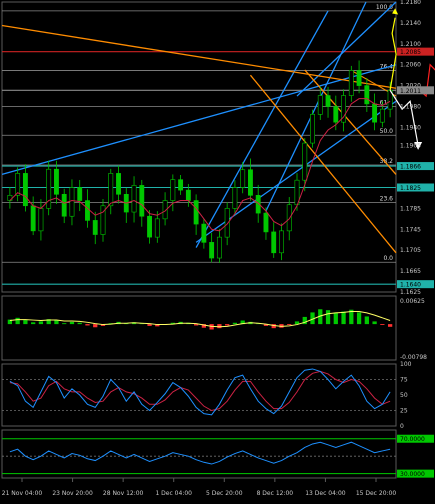  What do you see at coordinates (402, 426) in the screenshot?
I see `stoch-axis-tick: 0` at bounding box center [402, 426].